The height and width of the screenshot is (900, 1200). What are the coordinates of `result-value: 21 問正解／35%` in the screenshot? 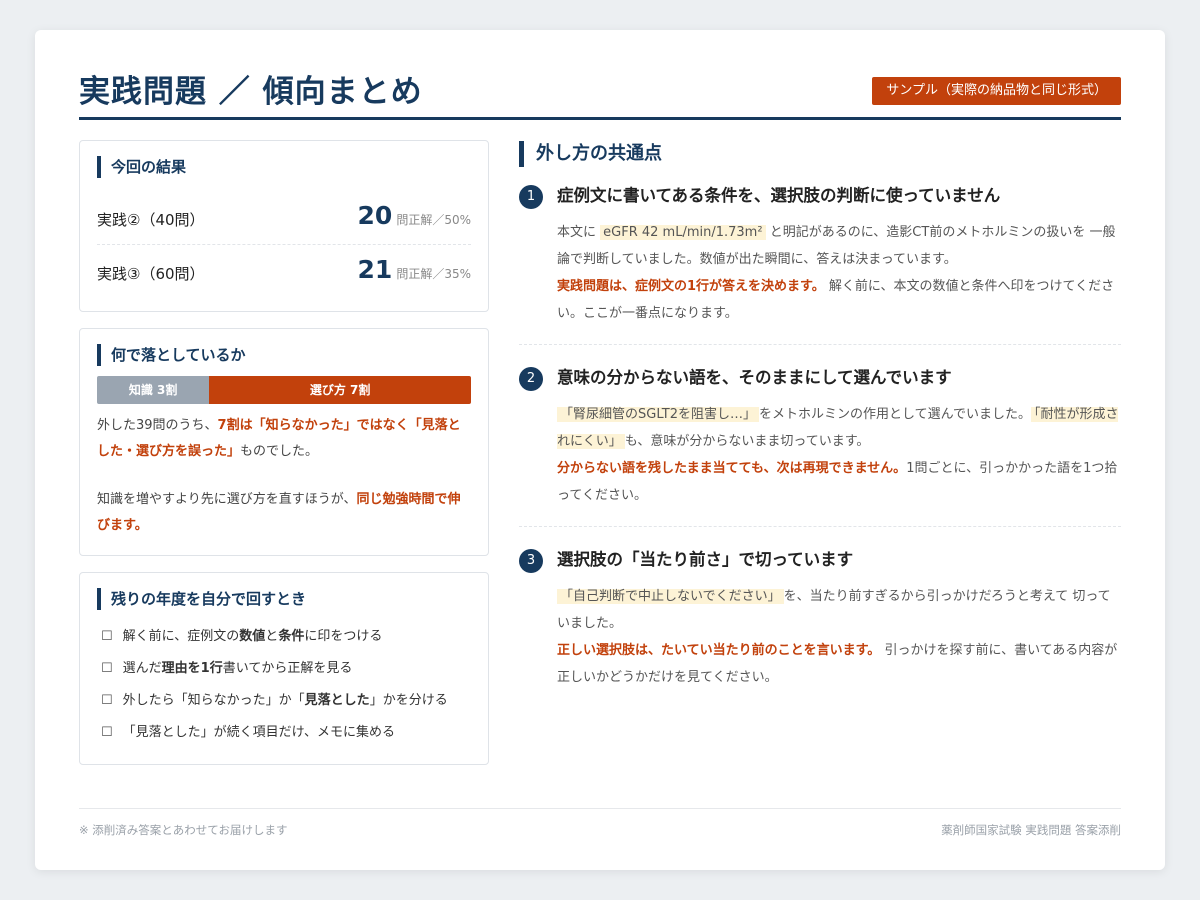 It's located at (414, 269).